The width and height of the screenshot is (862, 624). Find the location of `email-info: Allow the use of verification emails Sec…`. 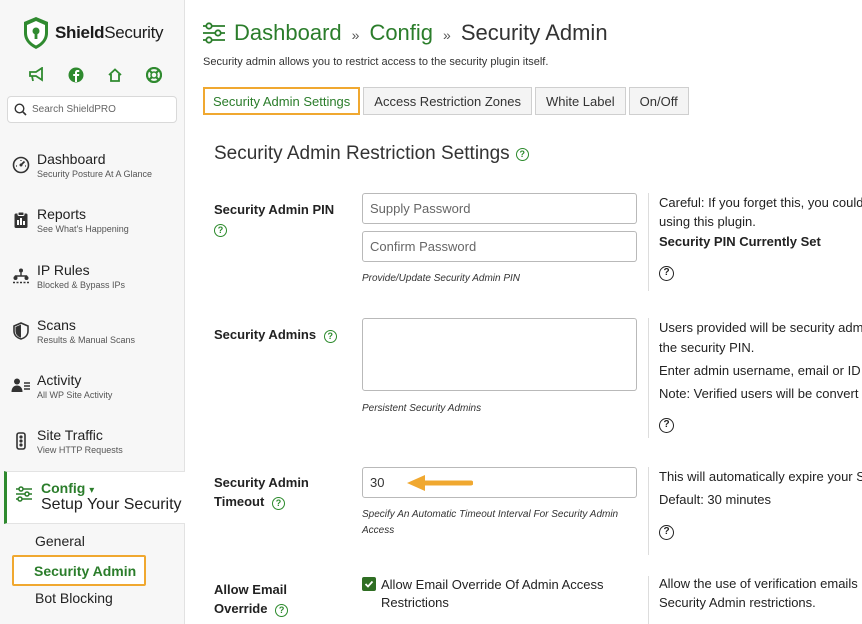

email-info: Allow the use of verification emails Sec… is located at coordinates (758, 593).